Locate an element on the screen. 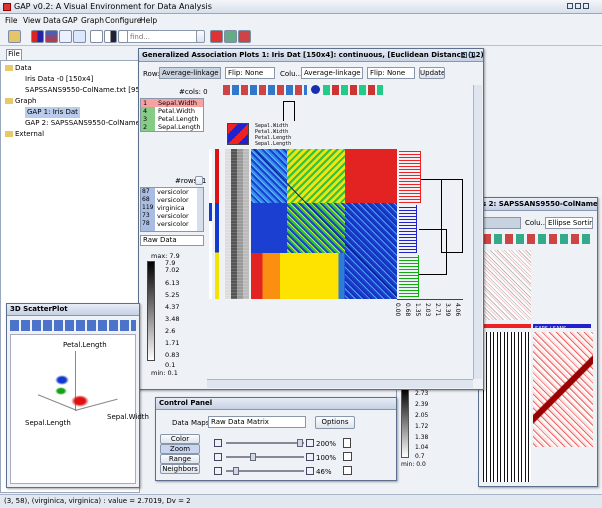  folder-icon is located at coordinates (9, 134).